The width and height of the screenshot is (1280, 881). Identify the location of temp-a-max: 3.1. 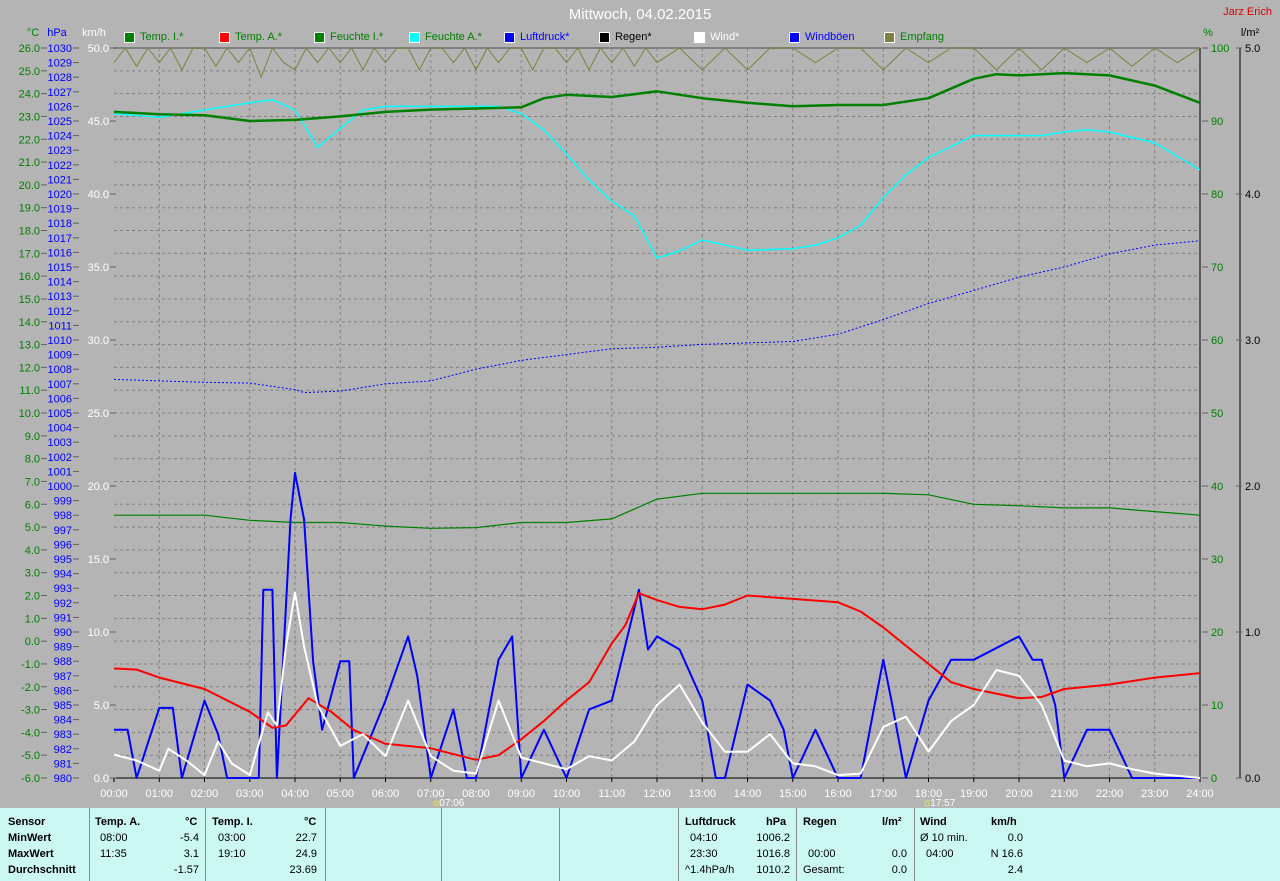
(191, 854).